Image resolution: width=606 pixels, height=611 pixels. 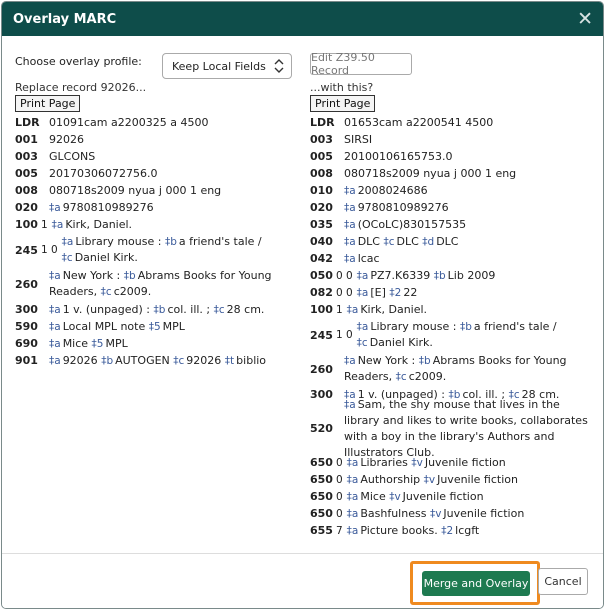 I want to click on print-page-button-left: Print Page, so click(x=48, y=103).